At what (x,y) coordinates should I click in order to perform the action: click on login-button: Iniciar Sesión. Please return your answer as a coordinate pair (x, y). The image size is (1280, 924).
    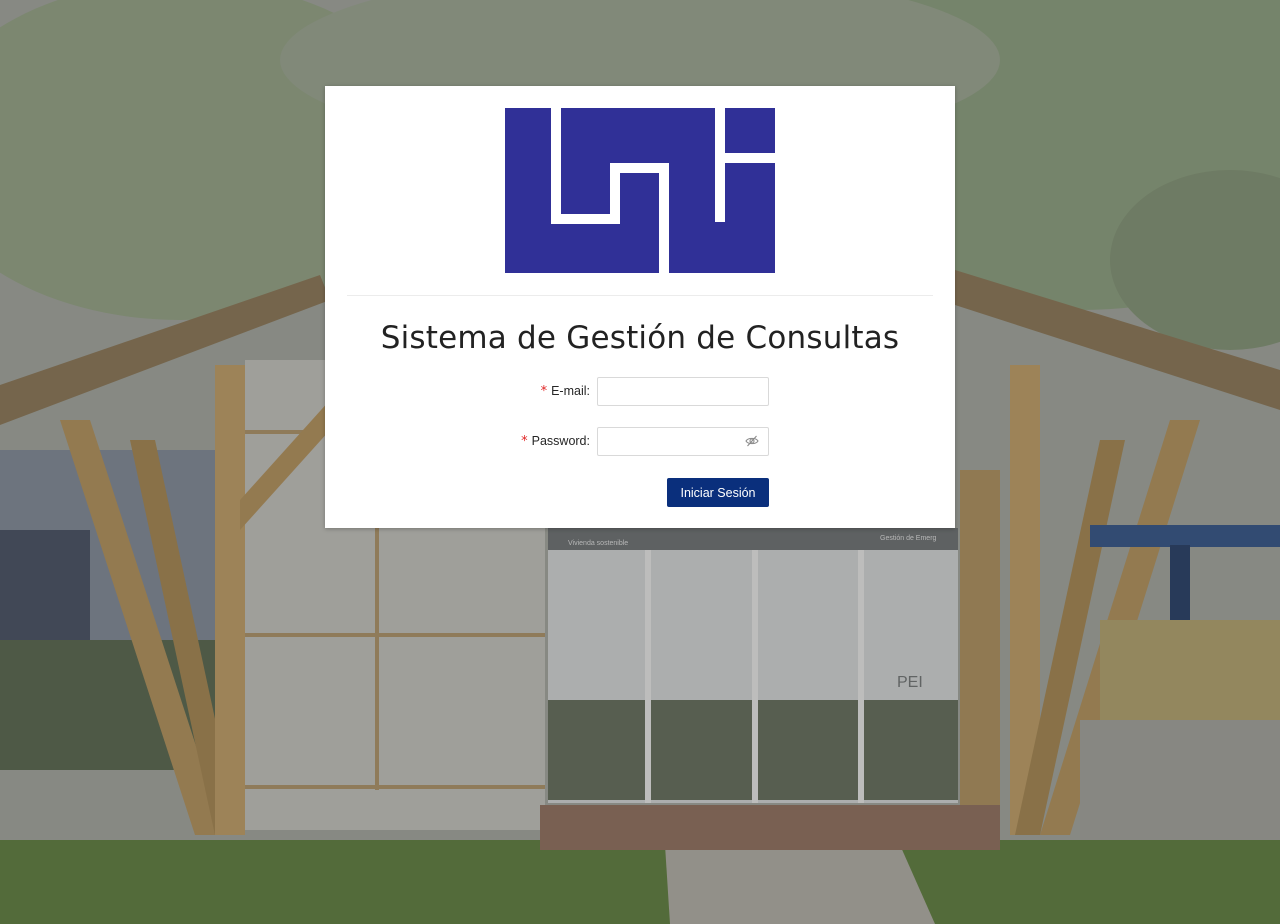
    Looking at the image, I should click on (718, 492).